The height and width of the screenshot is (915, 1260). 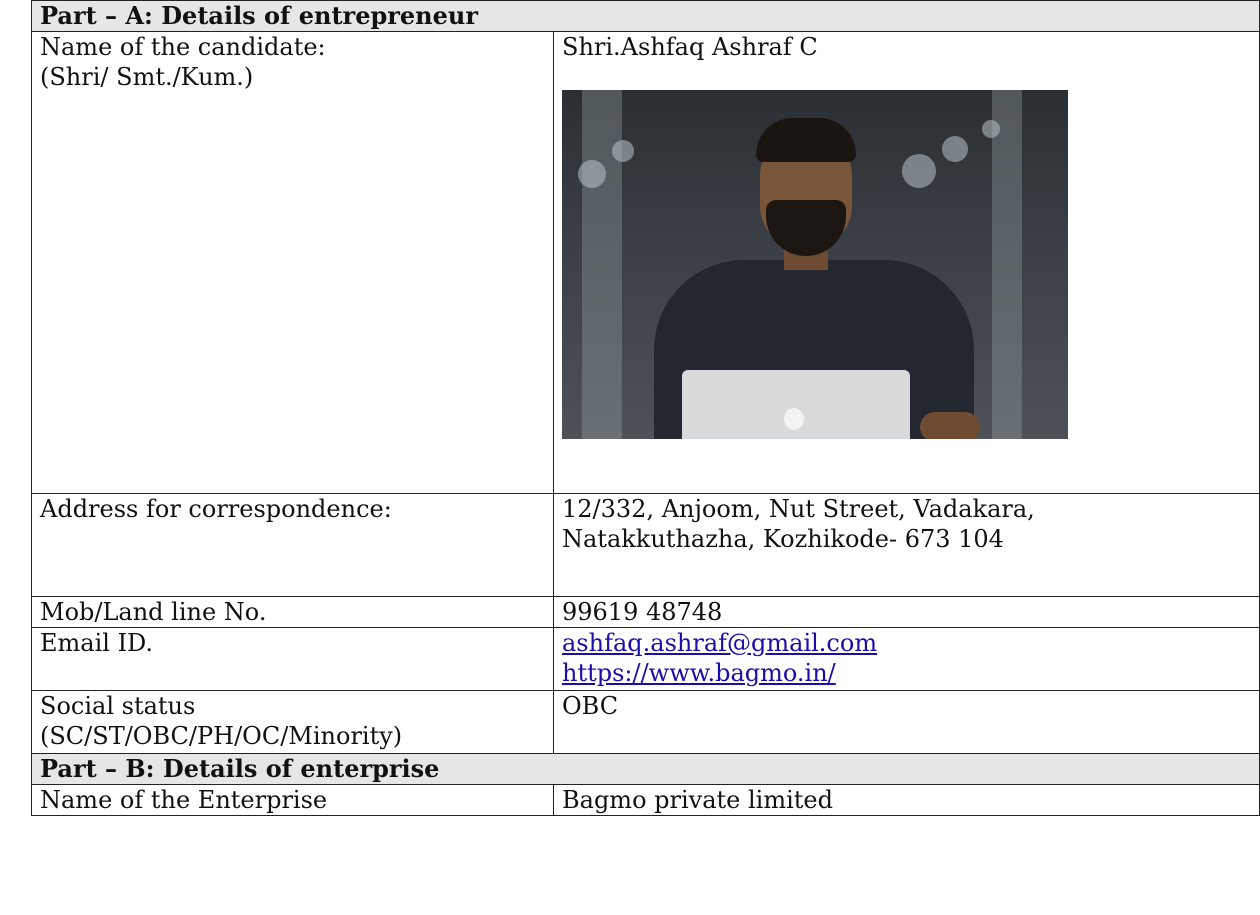 What do you see at coordinates (906, 800) in the screenshot?
I see `enterprise-value: Bagmo private limited` at bounding box center [906, 800].